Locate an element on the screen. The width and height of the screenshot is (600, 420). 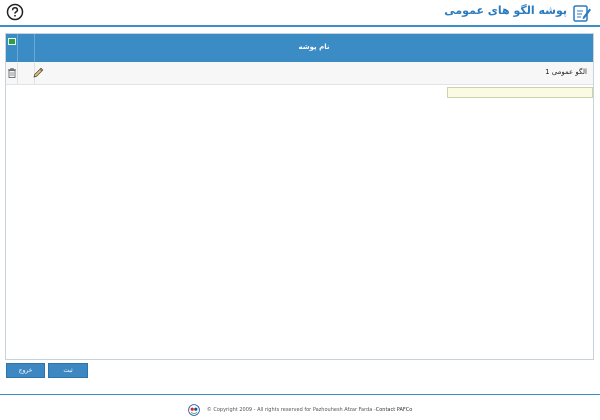
page-header: پوشه الگو های عمومی is located at coordinates (300, 12).